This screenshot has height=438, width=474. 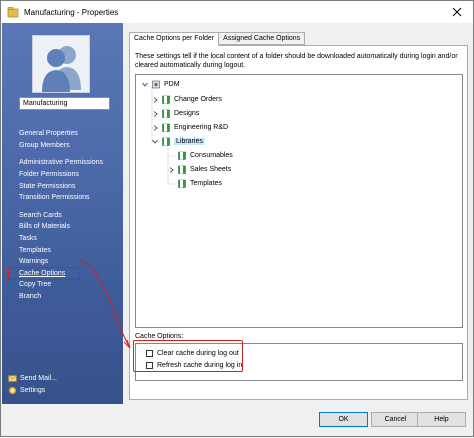 I want to click on cache-options-heading: Cache Options:, so click(x=159, y=336).